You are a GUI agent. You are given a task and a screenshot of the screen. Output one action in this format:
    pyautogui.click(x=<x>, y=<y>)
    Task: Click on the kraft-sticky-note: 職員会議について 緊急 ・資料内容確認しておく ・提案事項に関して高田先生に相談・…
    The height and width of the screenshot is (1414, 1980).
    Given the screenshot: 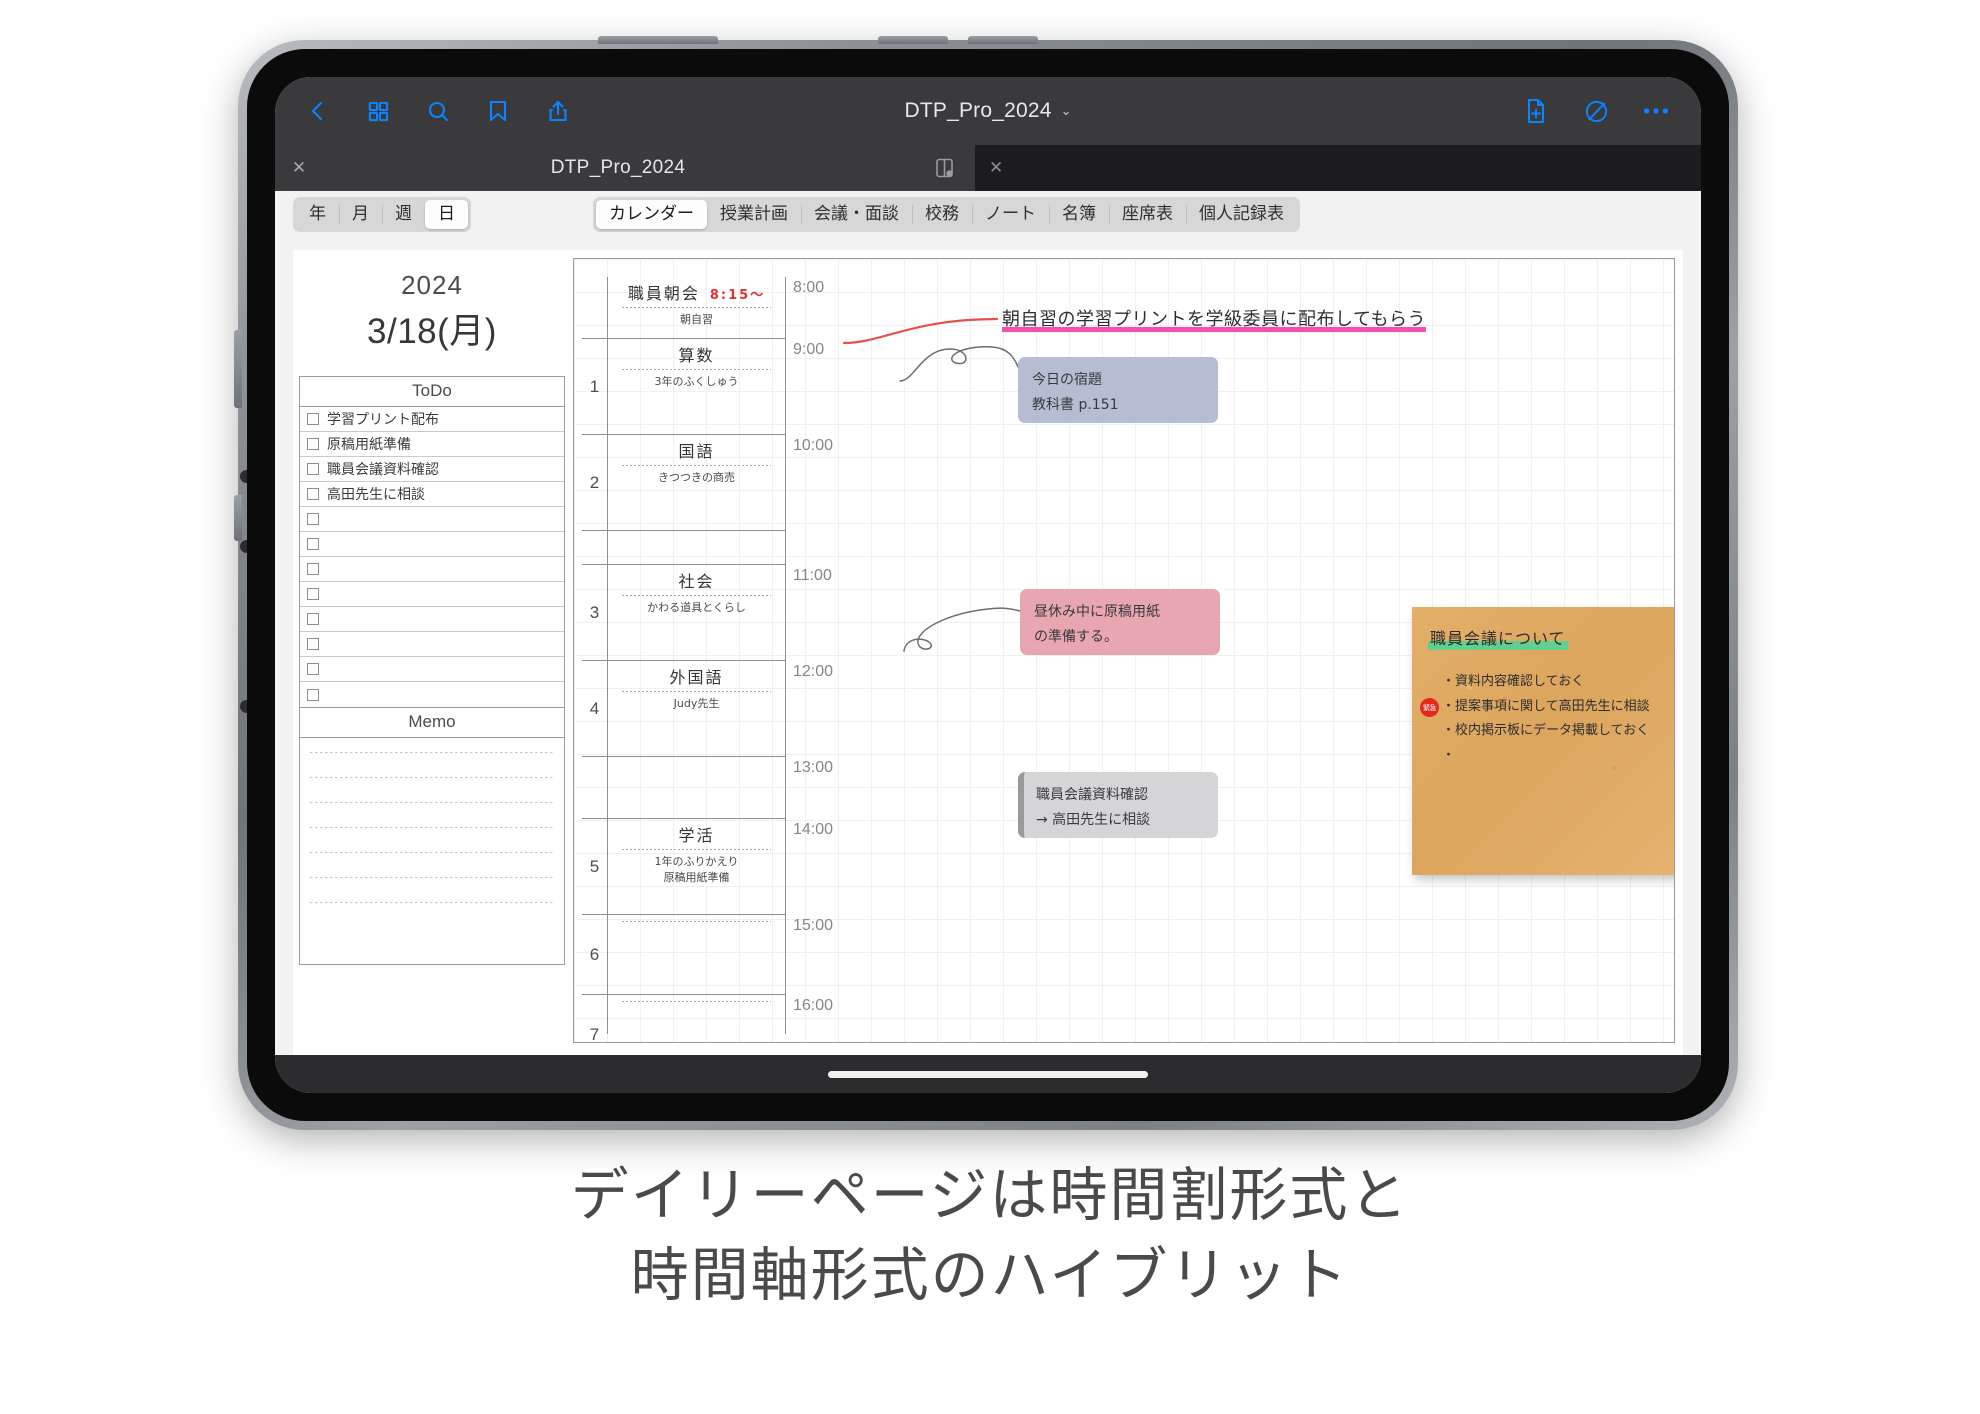 What is the action you would take?
    pyautogui.click(x=1543, y=741)
    